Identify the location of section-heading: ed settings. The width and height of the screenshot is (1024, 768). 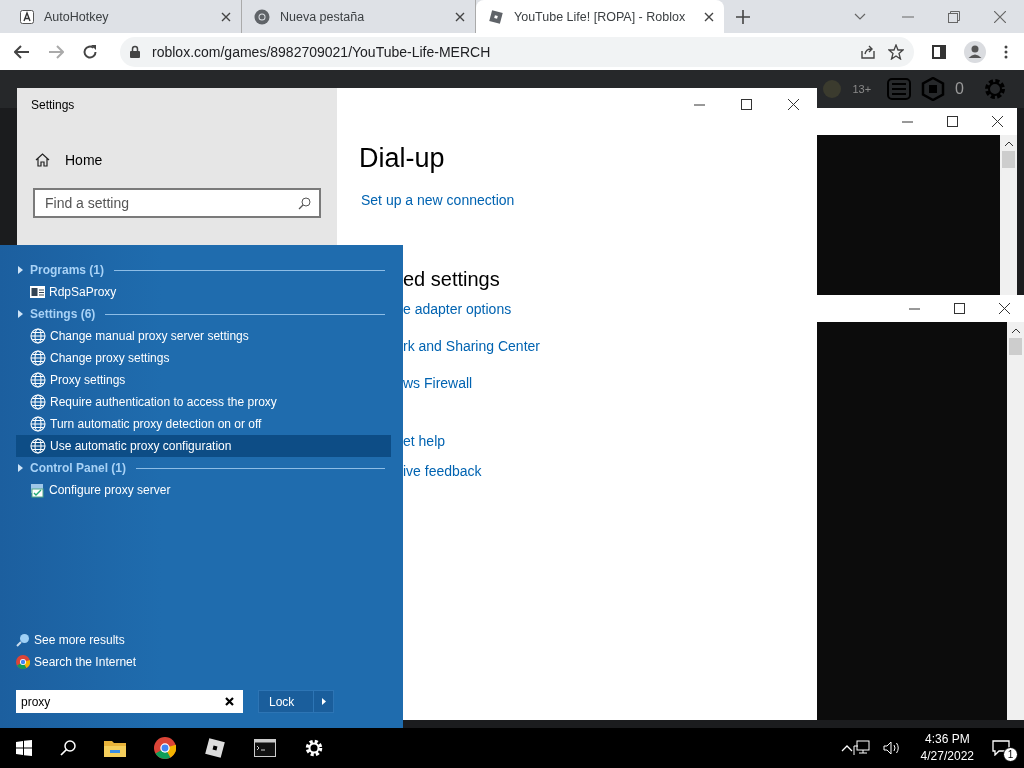
(452, 279).